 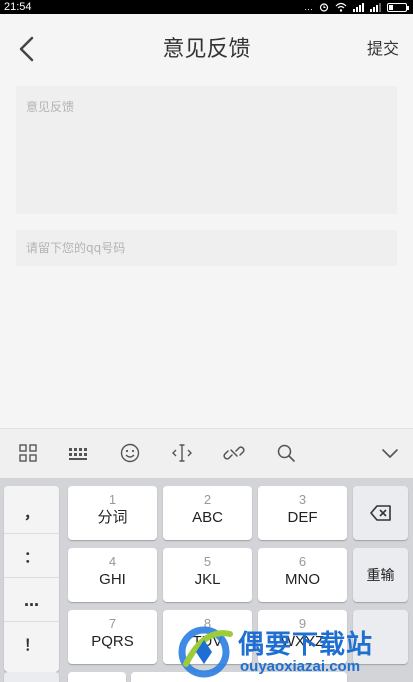 What do you see at coordinates (383, 49) in the screenshot?
I see `submit-button: 提交` at bounding box center [383, 49].